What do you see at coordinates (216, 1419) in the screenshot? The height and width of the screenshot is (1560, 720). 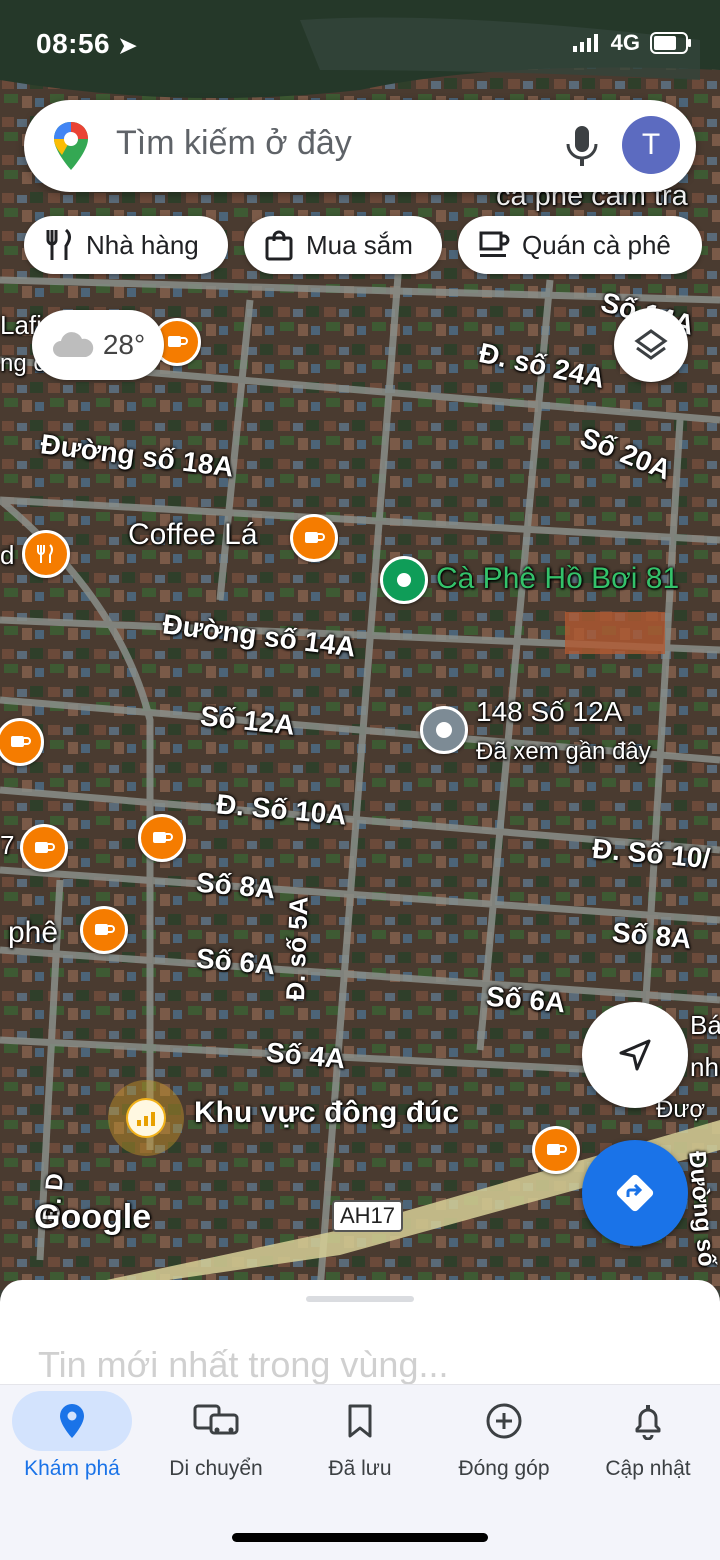 I see `commute-icon` at bounding box center [216, 1419].